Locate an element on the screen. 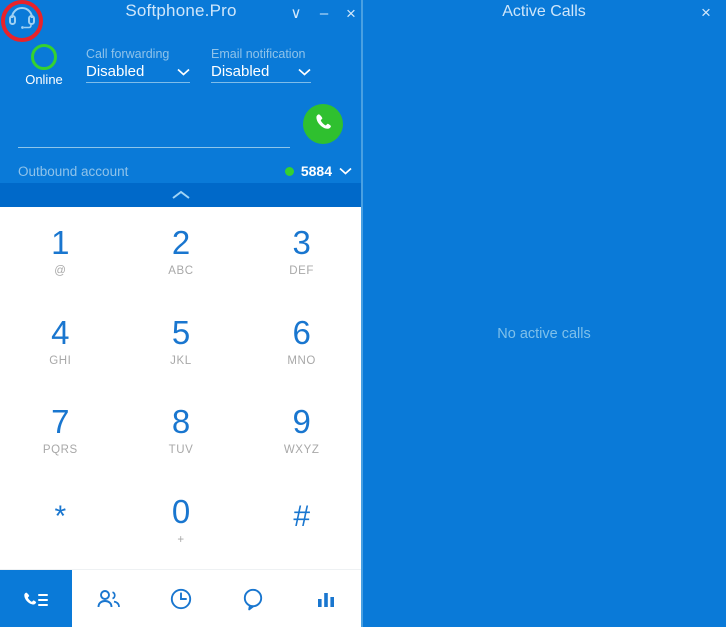 The height and width of the screenshot is (627, 726). email-notification-value: Disabled is located at coordinates (240, 71).